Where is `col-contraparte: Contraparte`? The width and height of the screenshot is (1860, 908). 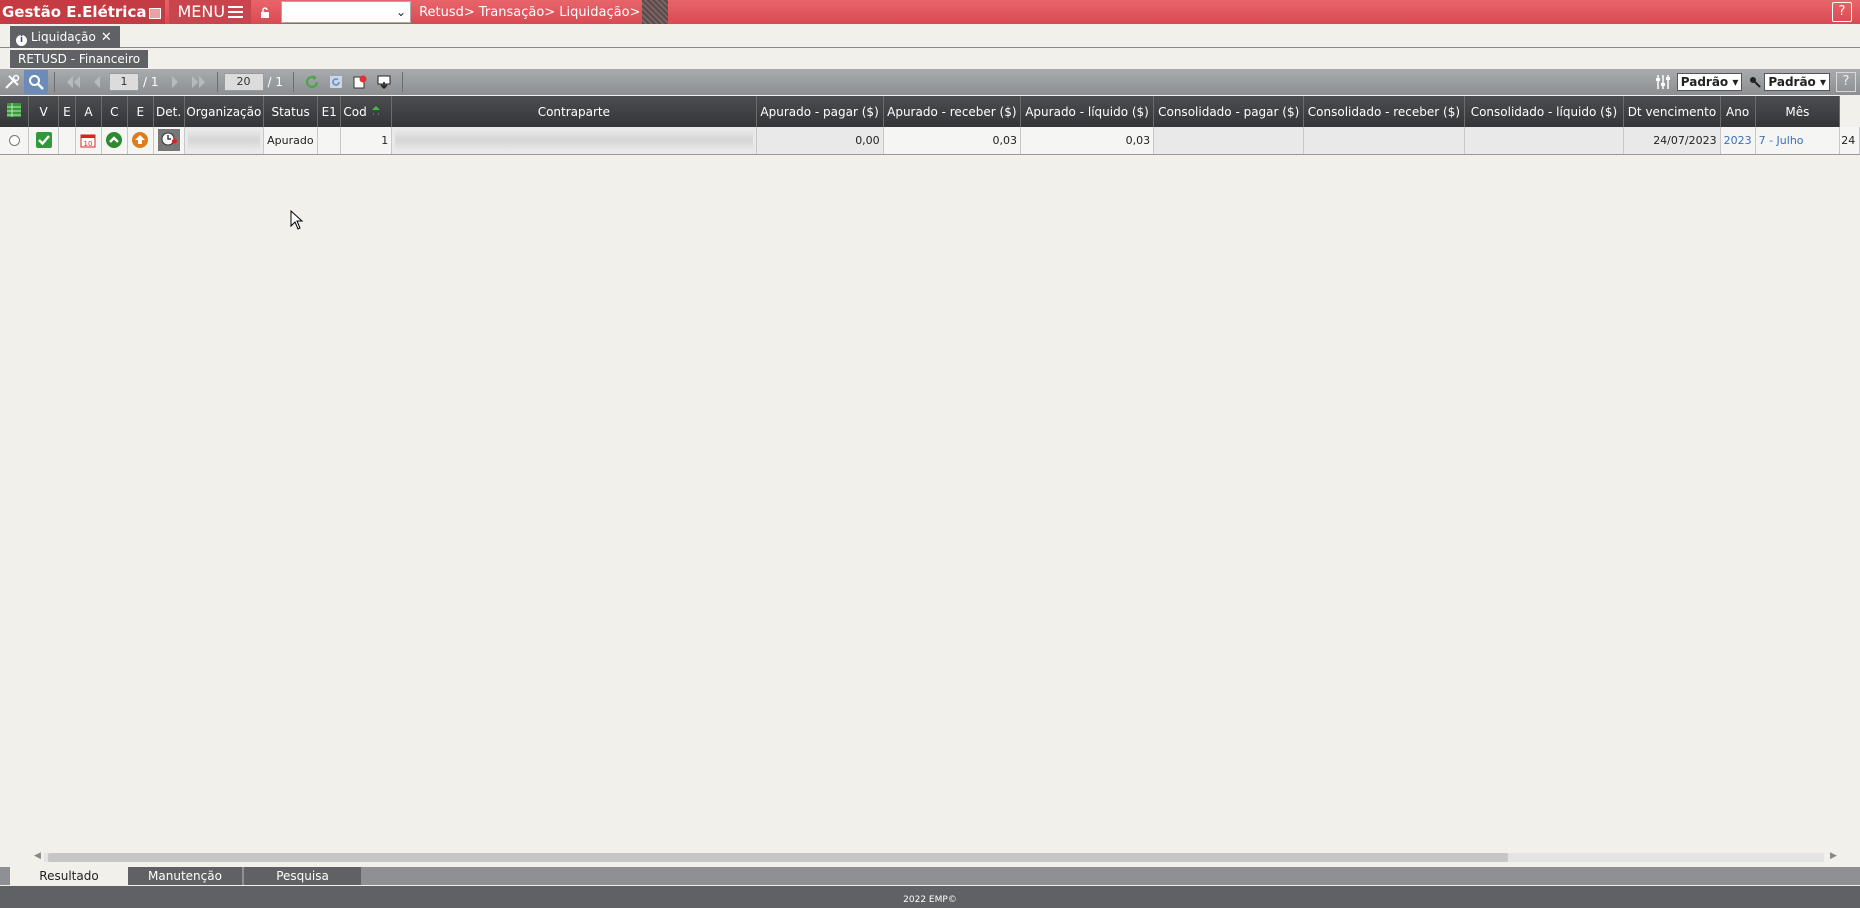 col-contraparte: Contraparte is located at coordinates (574, 111).